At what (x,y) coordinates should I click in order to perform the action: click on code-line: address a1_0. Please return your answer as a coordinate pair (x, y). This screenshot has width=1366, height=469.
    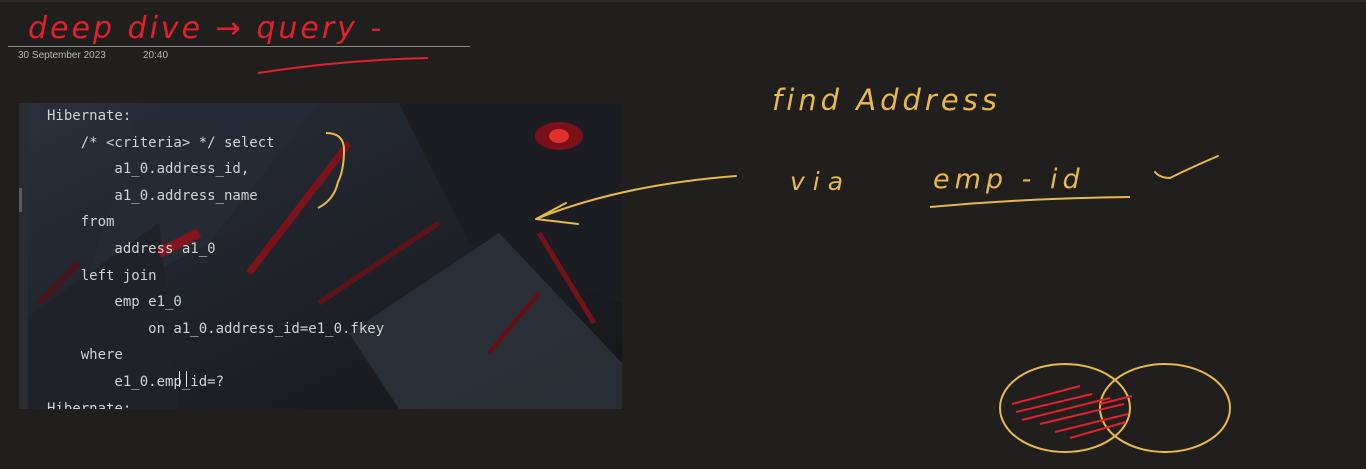
    Looking at the image, I should click on (131, 248).